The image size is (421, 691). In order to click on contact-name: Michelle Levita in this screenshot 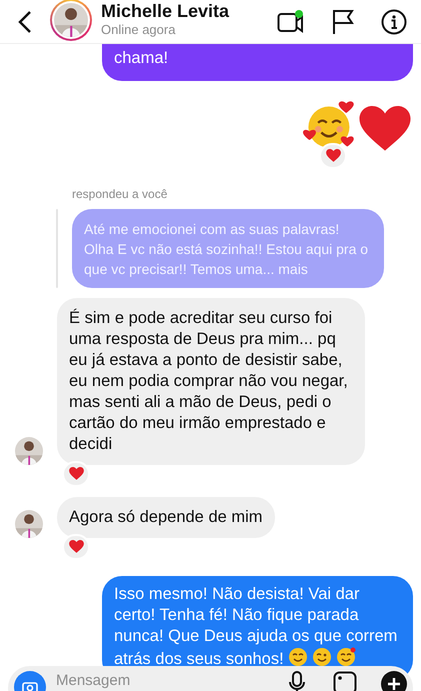, I will do `click(165, 11)`.